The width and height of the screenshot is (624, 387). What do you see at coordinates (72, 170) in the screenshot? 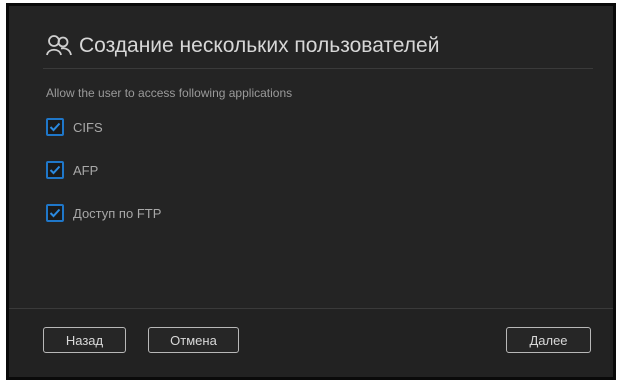
I see `app-option-afp: AFP` at bounding box center [72, 170].